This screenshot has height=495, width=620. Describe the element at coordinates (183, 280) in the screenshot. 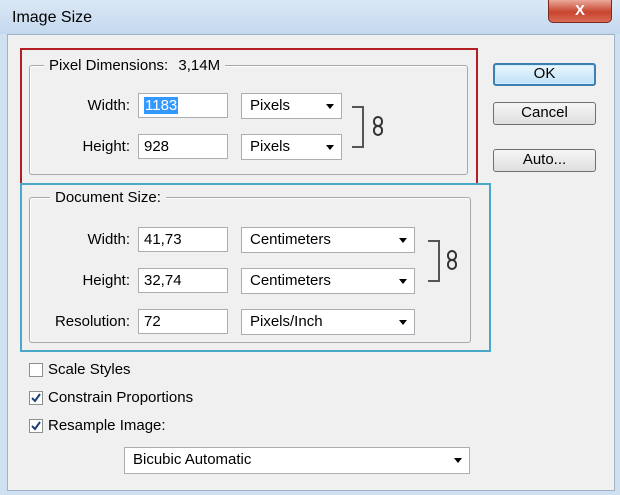

I see `doc-height-input: 32,74` at that location.